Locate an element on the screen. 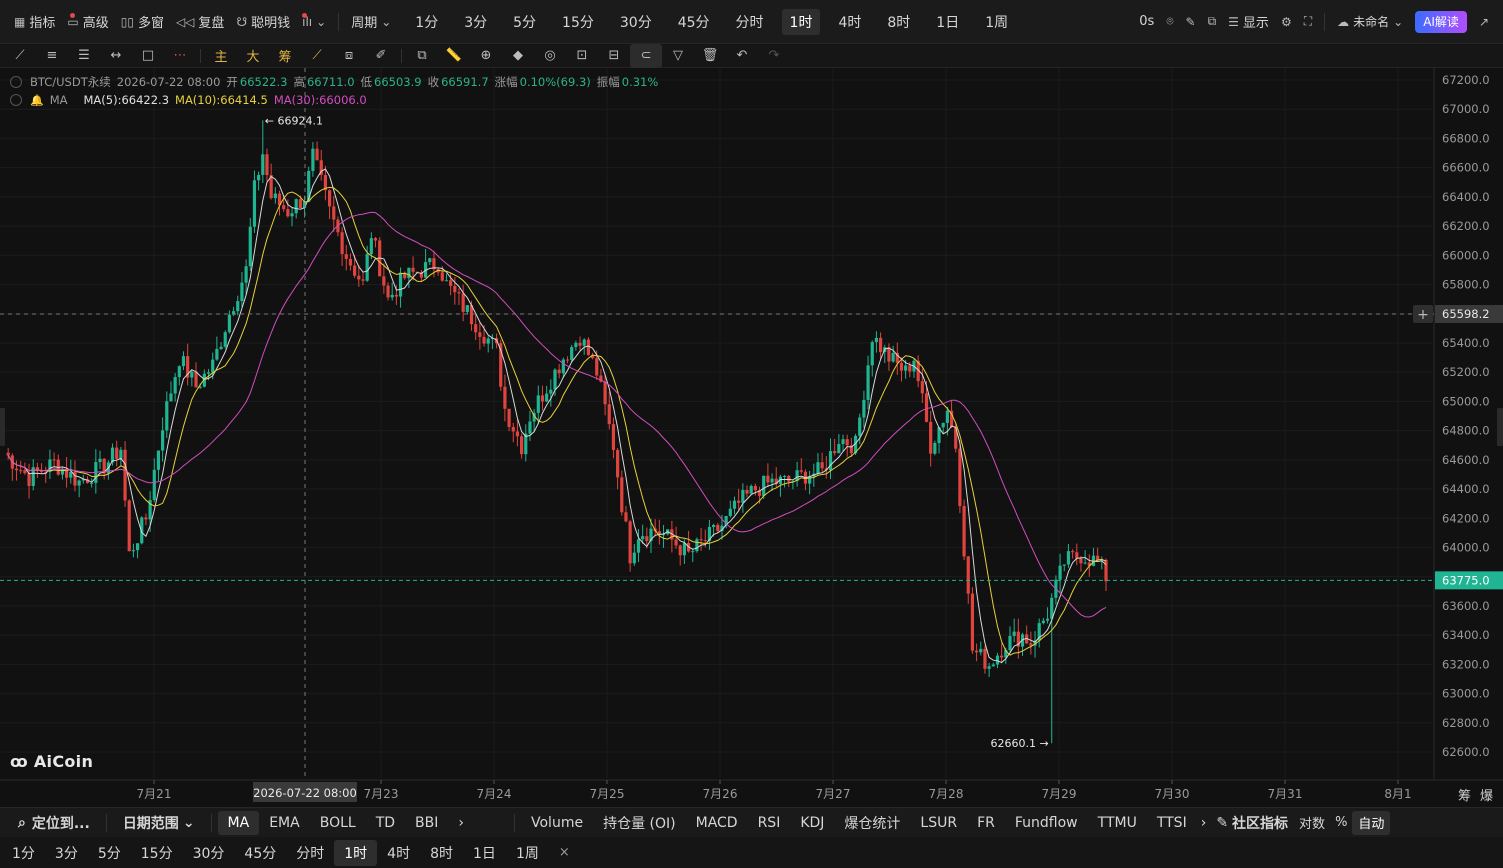  signal-button: ⟋ is located at coordinates (317, 56).